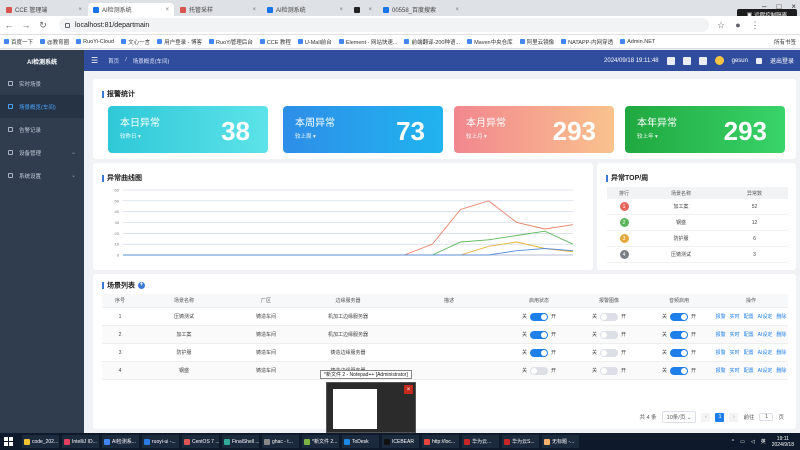 The height and width of the screenshot is (450, 800). What do you see at coordinates (686, 60) in the screenshot?
I see `lock-icon` at bounding box center [686, 60].